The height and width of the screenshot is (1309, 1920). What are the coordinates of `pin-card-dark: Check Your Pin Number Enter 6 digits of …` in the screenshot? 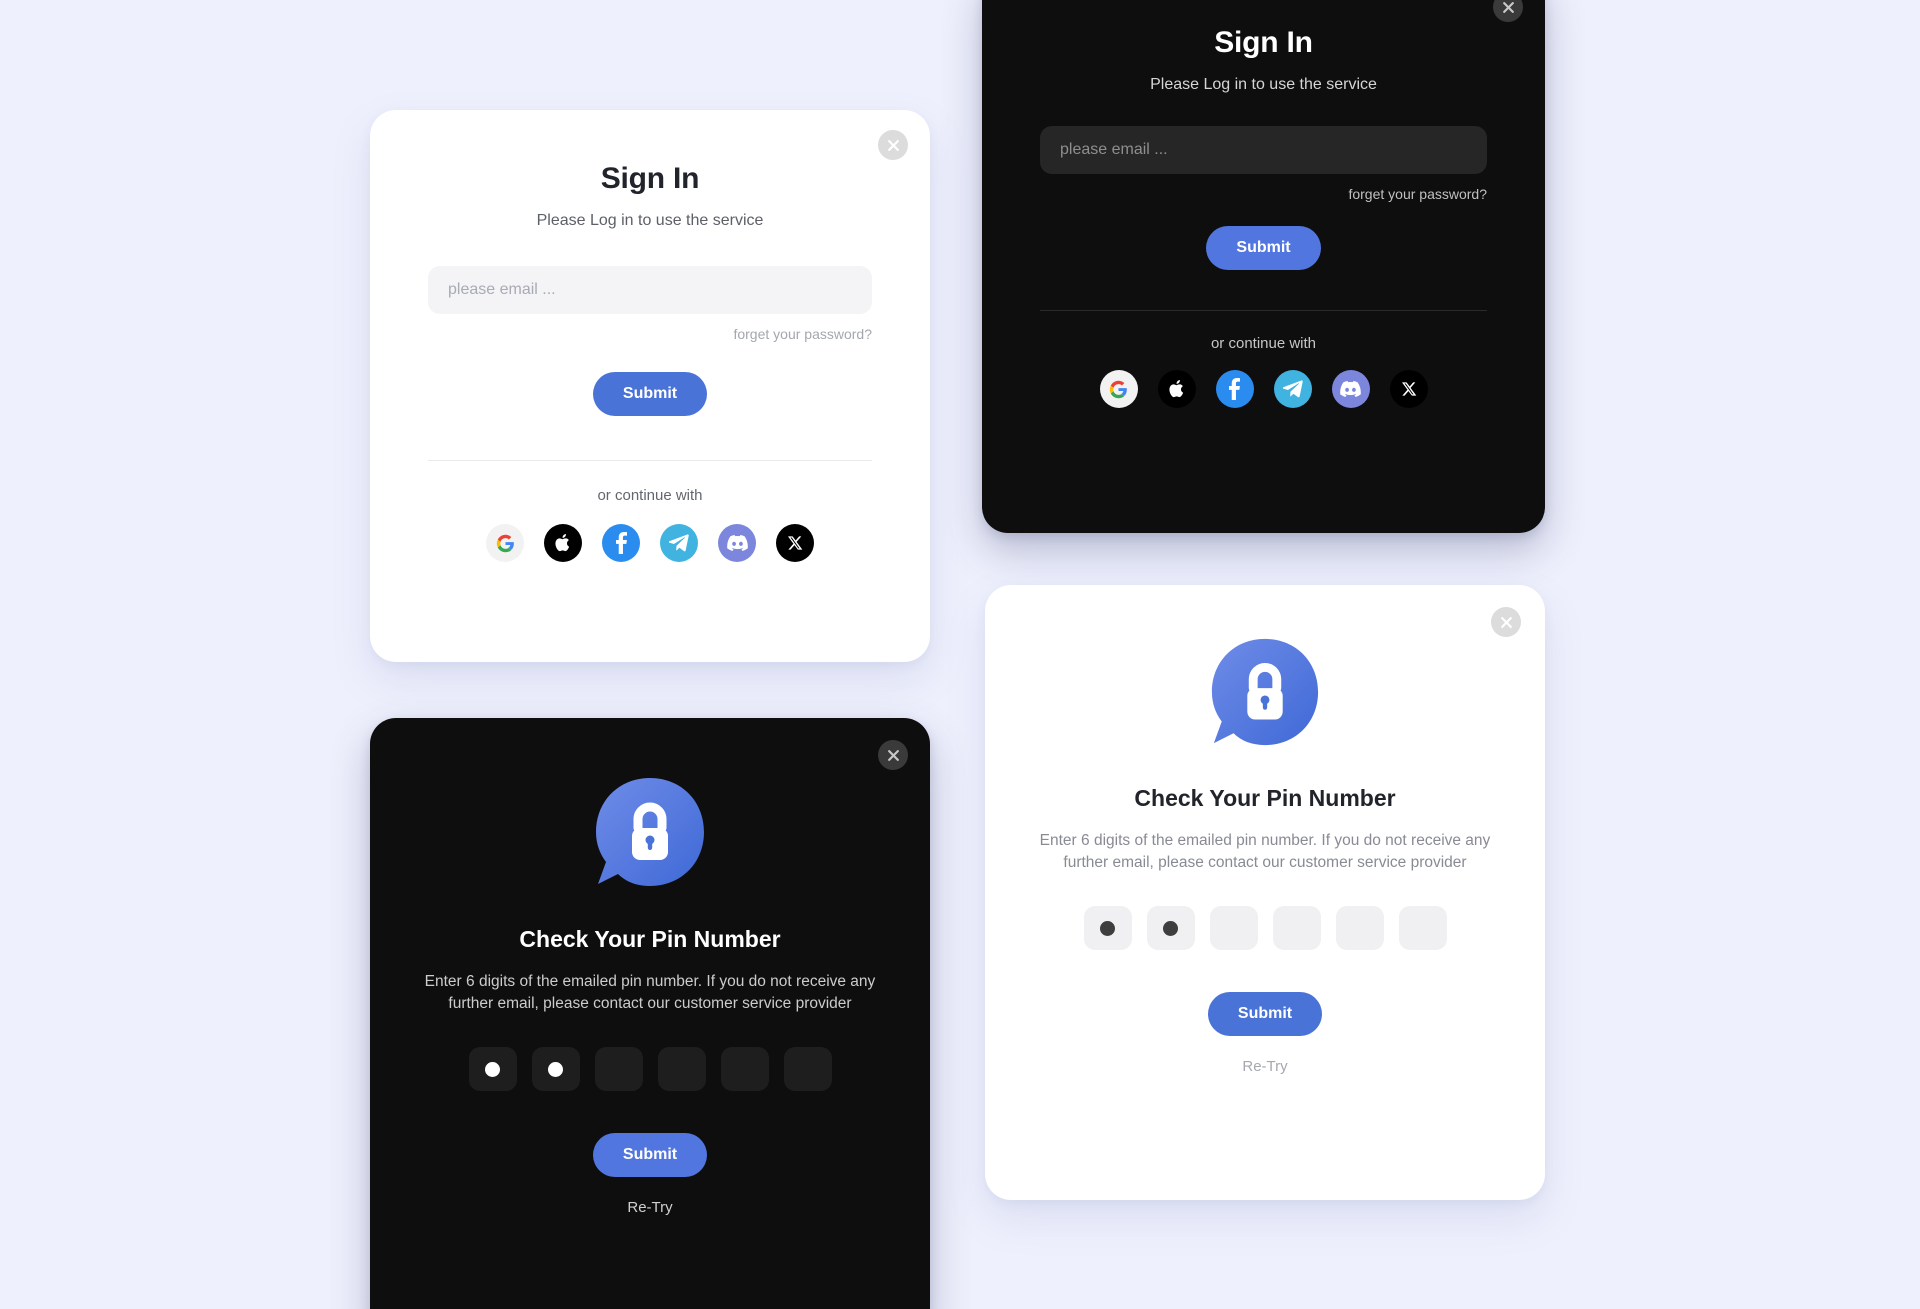 It's located at (650, 1013).